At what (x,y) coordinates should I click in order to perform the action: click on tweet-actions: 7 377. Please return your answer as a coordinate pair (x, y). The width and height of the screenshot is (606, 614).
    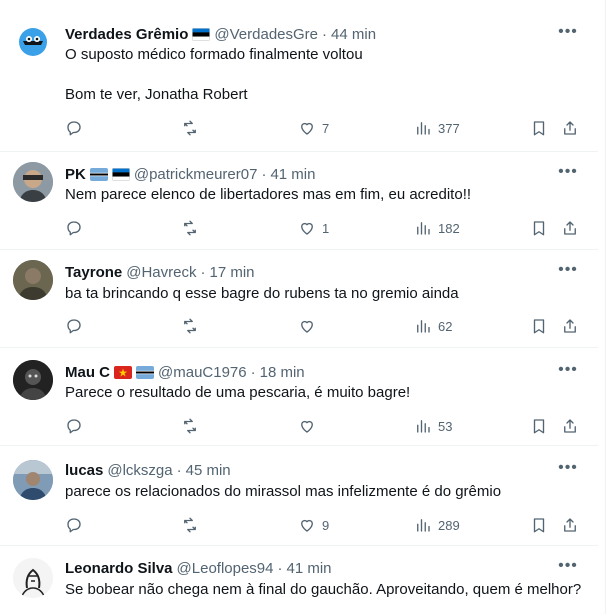
    Looking at the image, I should click on (325, 128).